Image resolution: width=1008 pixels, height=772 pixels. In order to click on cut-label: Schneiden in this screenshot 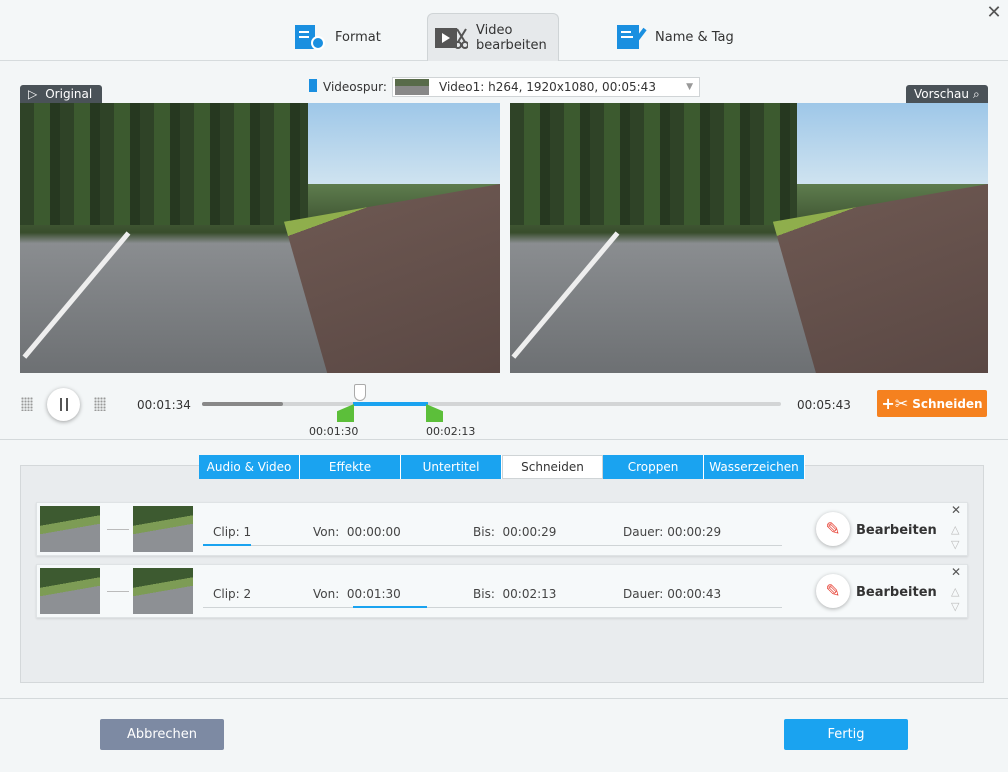, I will do `click(947, 403)`.